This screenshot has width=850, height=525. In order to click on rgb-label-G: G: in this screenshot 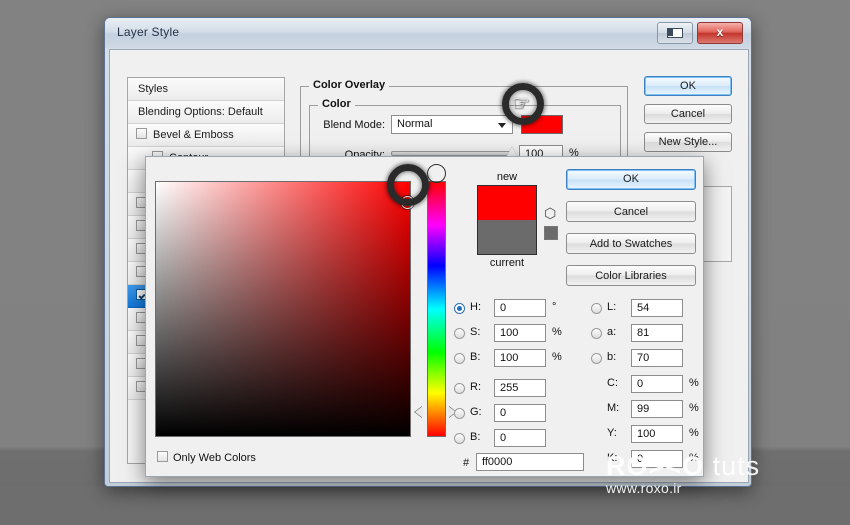, I will do `click(476, 412)`.